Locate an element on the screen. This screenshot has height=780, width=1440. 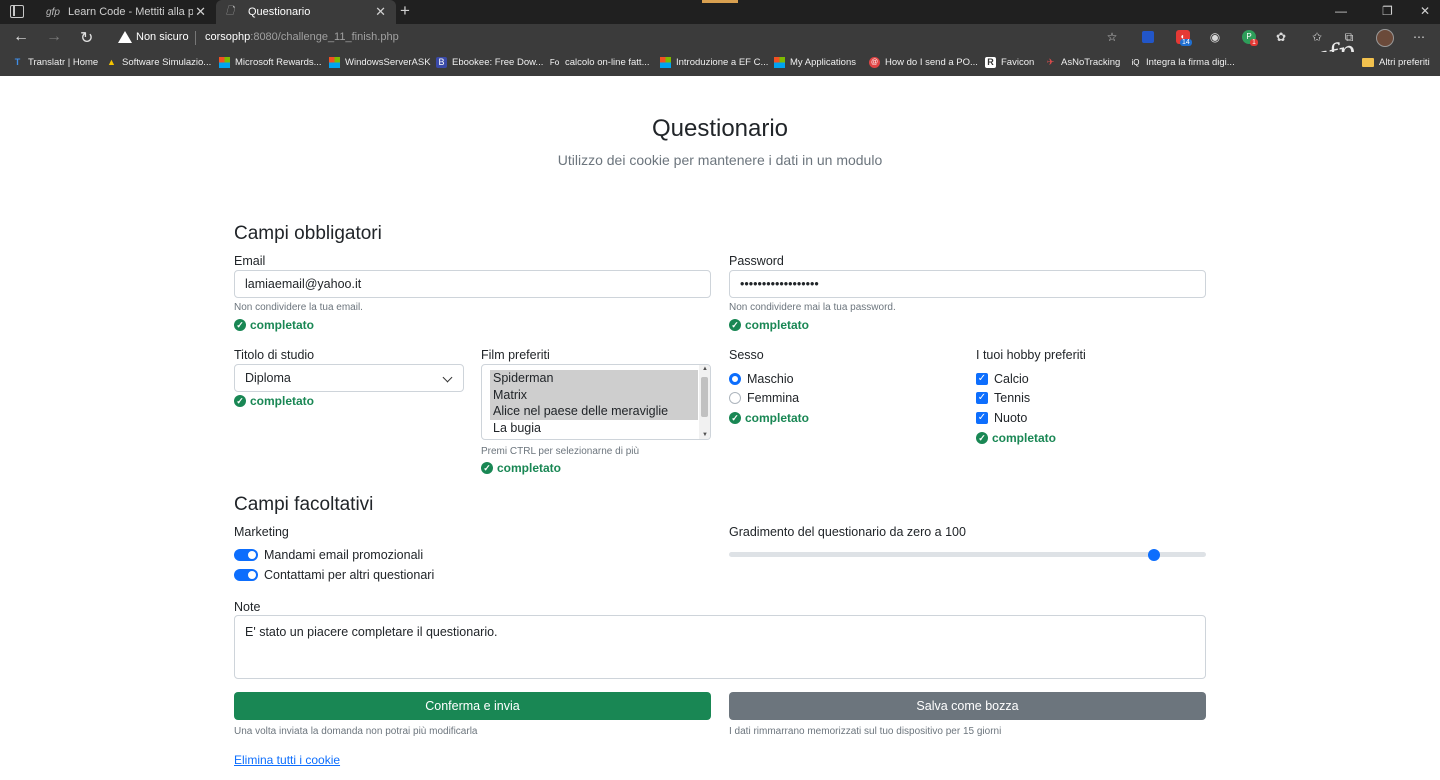
tab-questionario: 🗋 Questionario ✕ is located at coordinates (306, 12).